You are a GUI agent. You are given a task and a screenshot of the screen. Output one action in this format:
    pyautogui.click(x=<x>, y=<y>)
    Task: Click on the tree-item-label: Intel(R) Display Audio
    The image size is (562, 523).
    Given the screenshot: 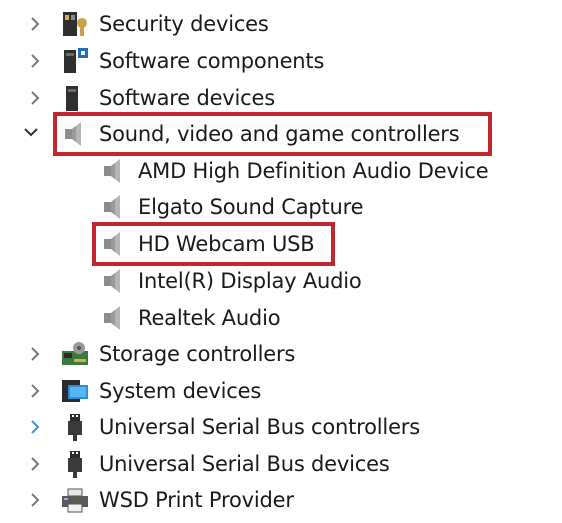 What is the action you would take?
    pyautogui.click(x=250, y=281)
    